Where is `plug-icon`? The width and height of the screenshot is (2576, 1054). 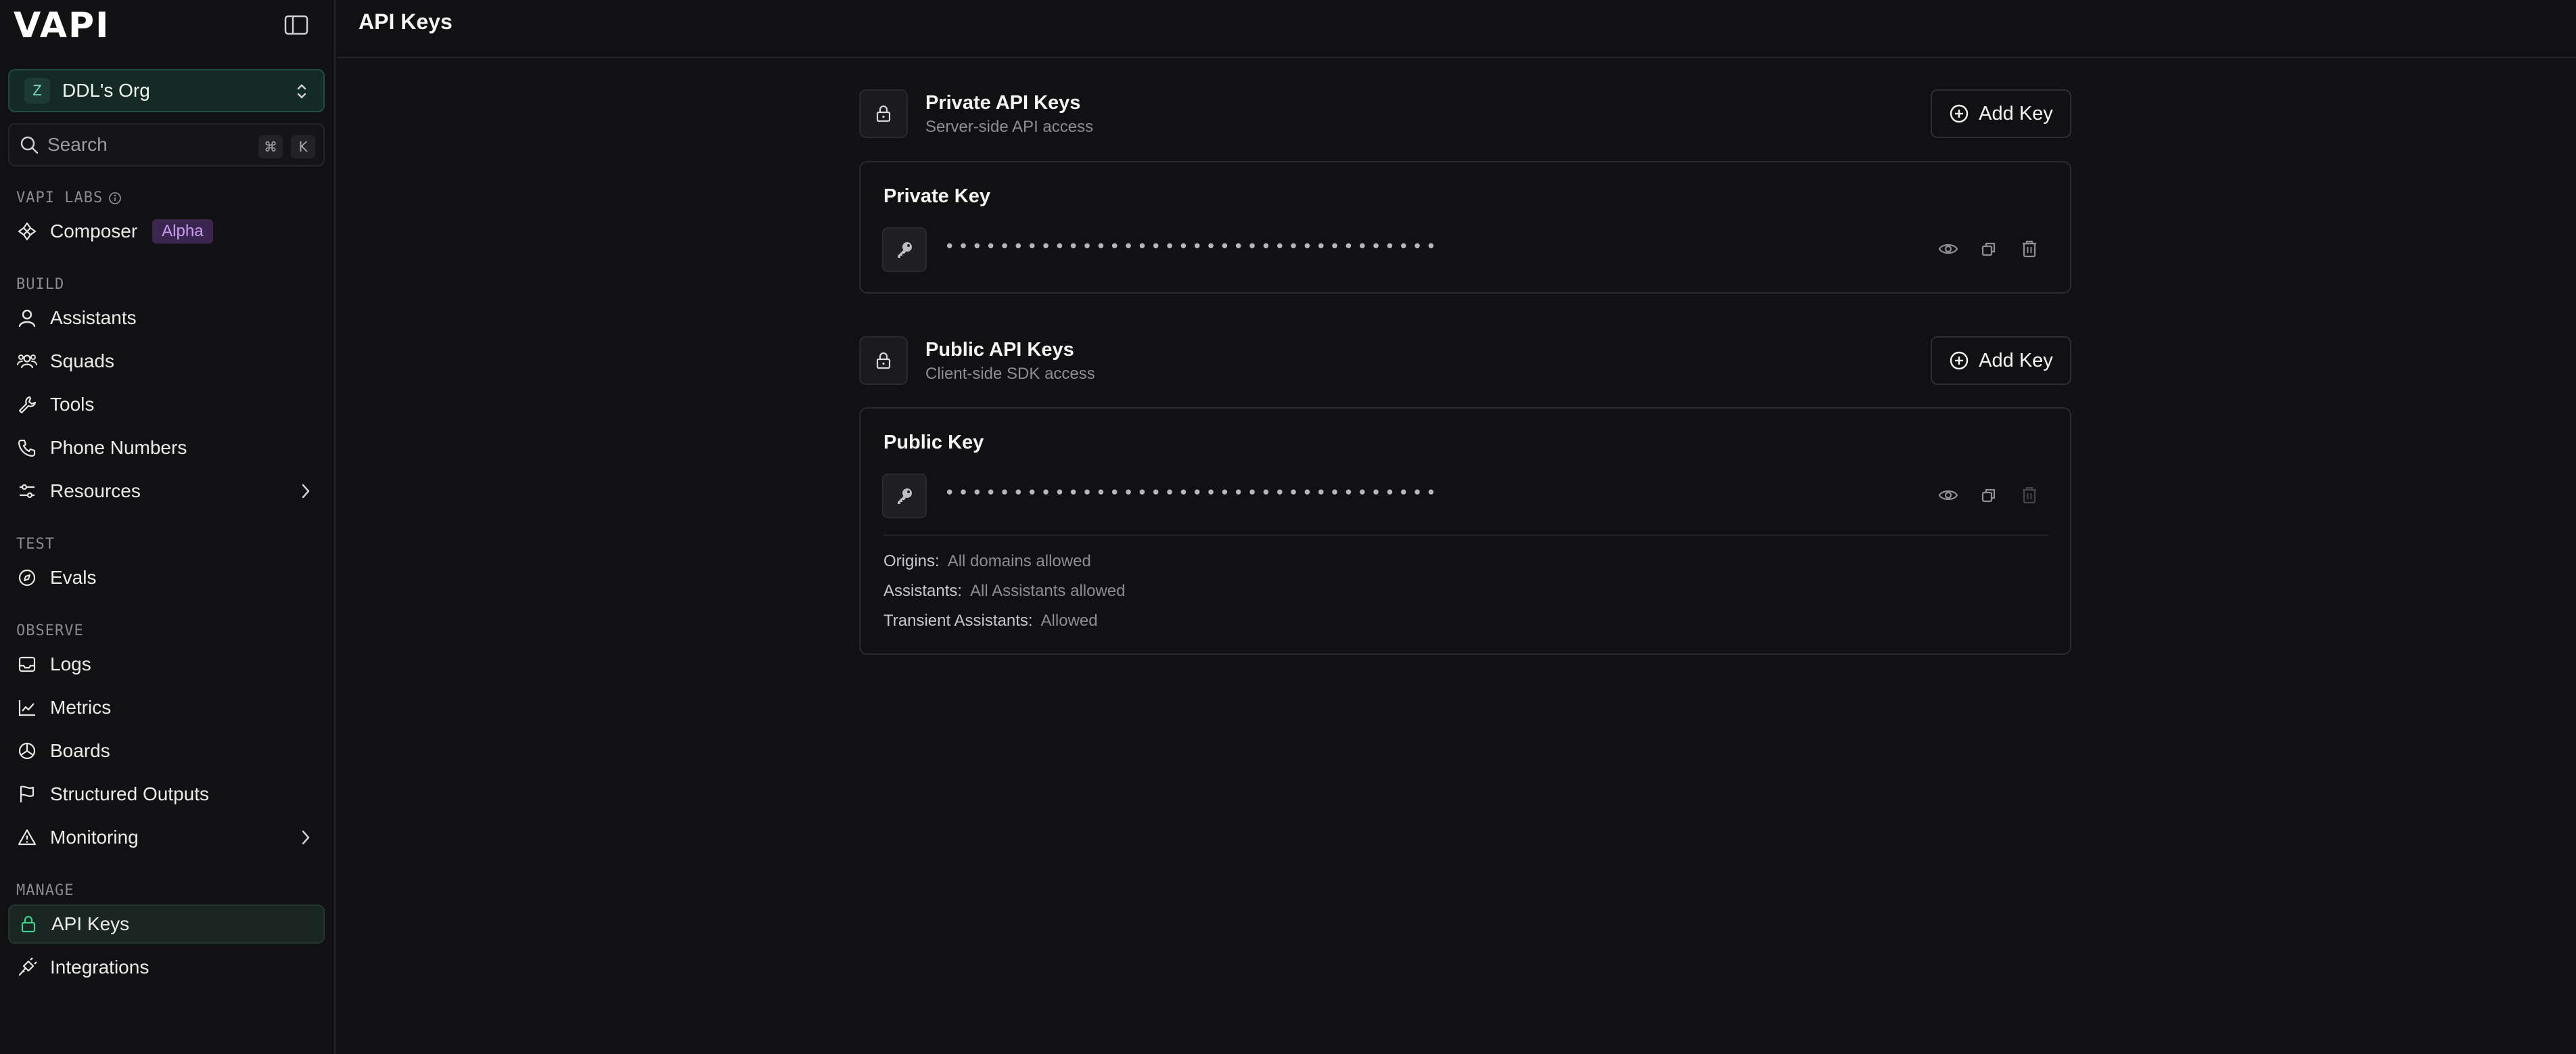
plug-icon is located at coordinates (27, 968).